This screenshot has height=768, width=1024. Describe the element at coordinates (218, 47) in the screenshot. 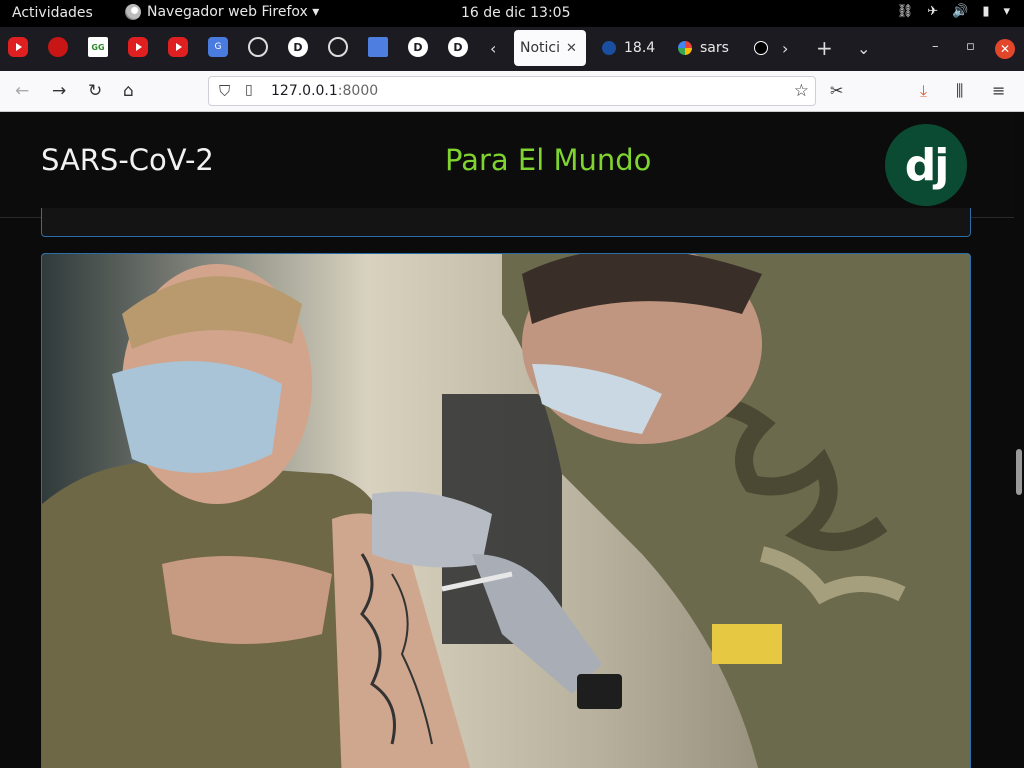

I see `google-translate-icon: G` at that location.